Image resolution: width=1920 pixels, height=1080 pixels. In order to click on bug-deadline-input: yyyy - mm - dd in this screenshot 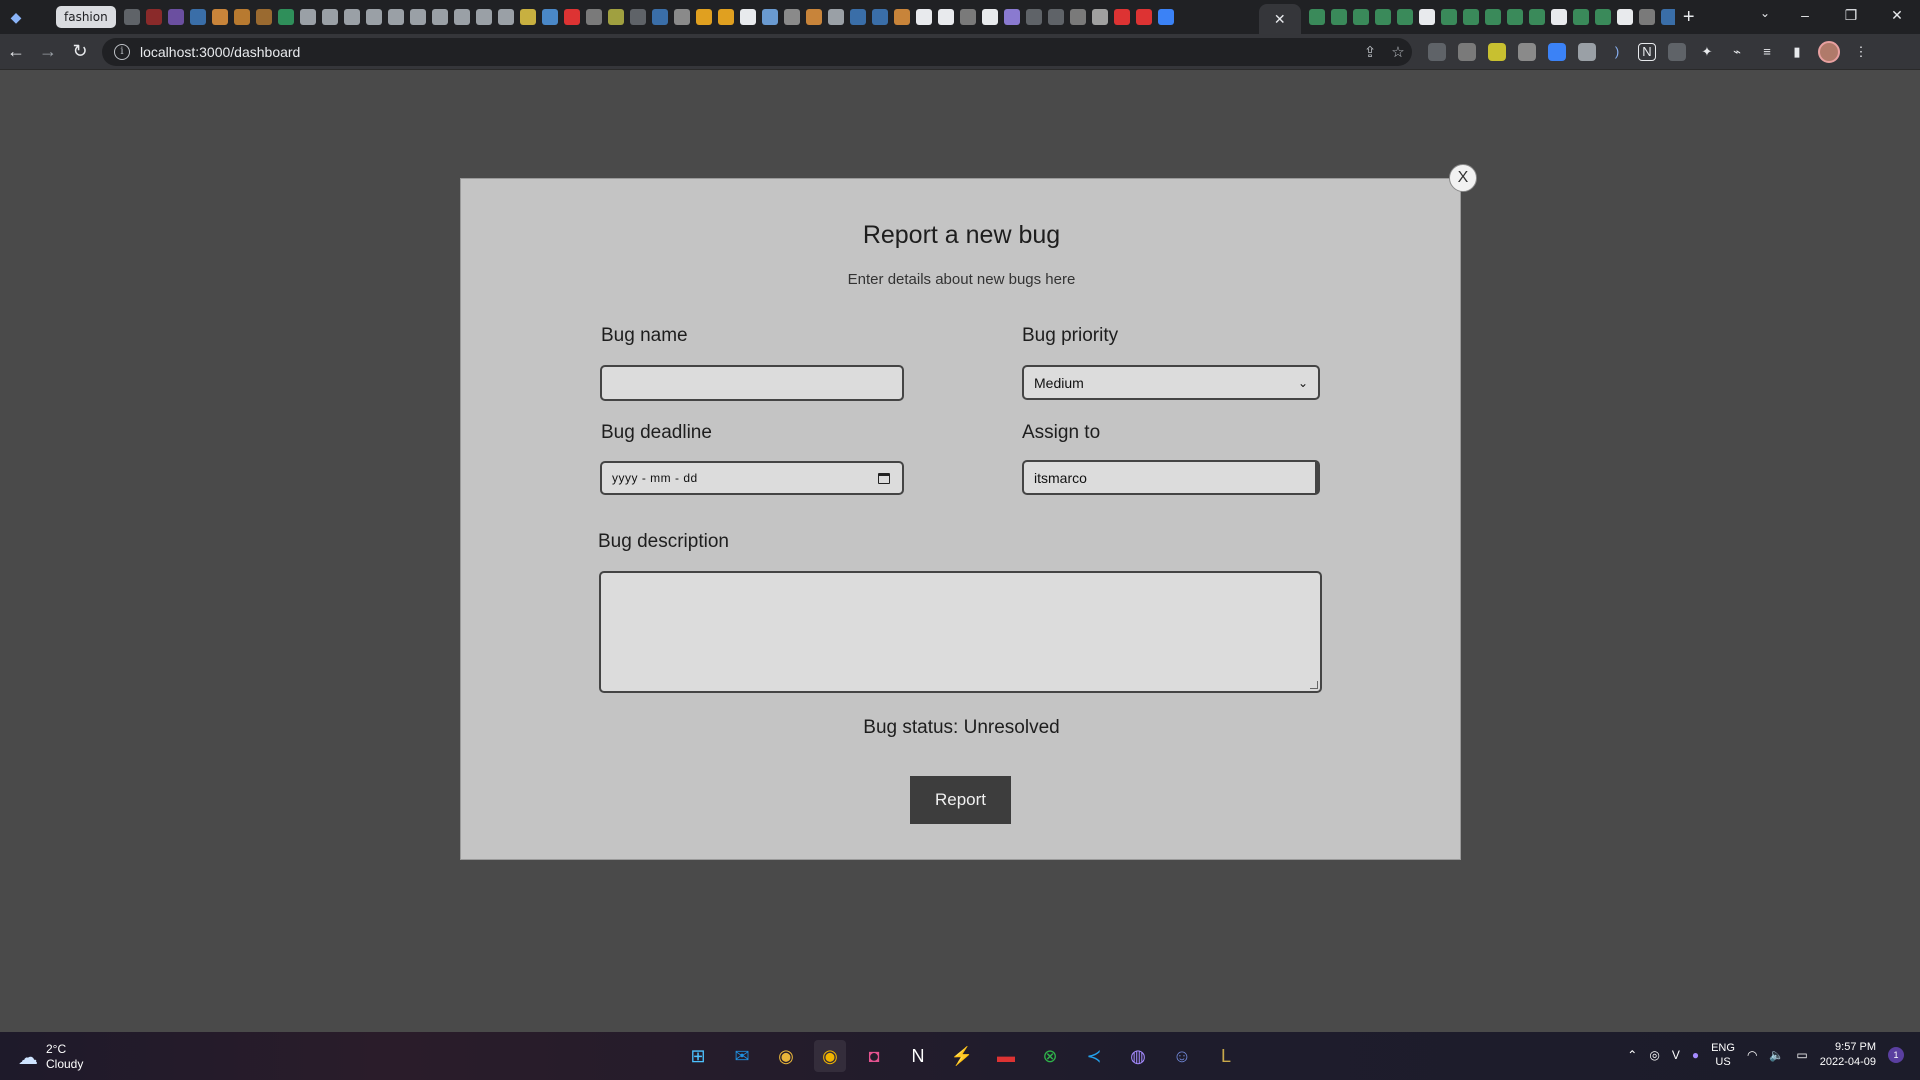, I will do `click(752, 478)`.